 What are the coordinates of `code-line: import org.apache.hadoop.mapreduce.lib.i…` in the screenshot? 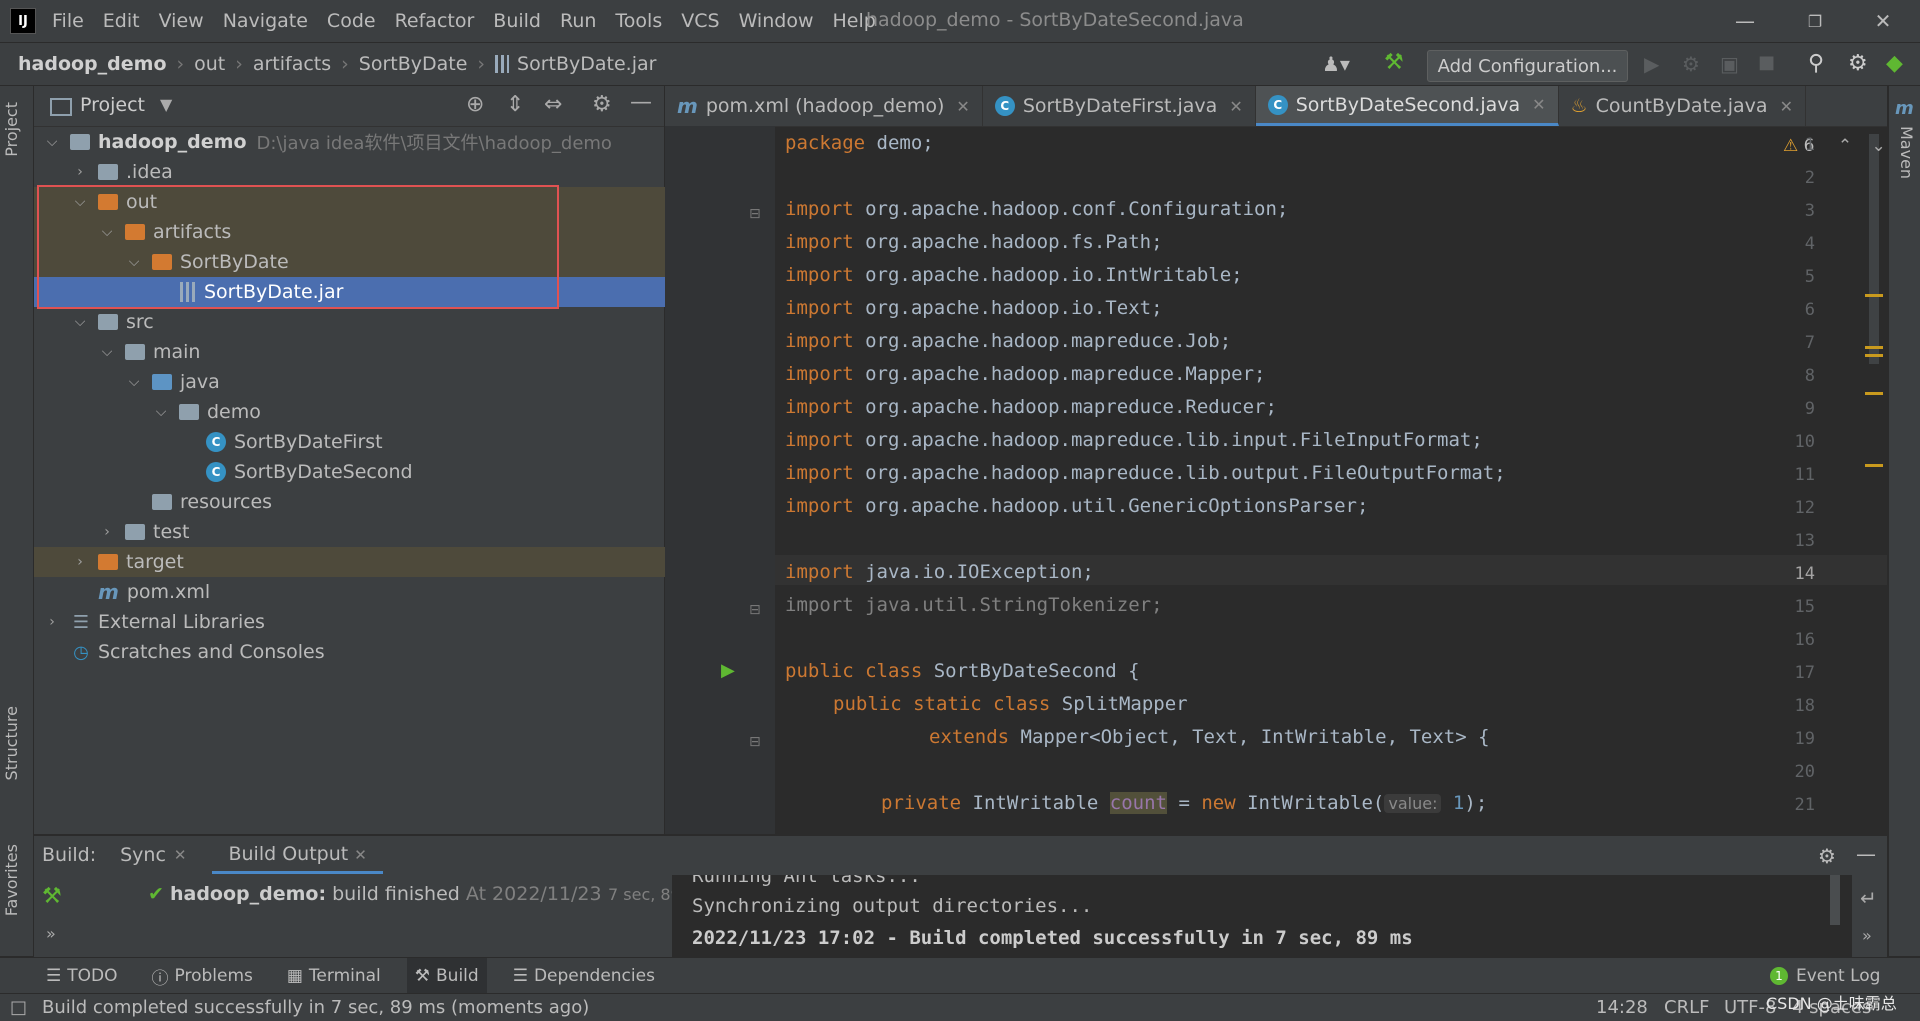 It's located at (1134, 440).